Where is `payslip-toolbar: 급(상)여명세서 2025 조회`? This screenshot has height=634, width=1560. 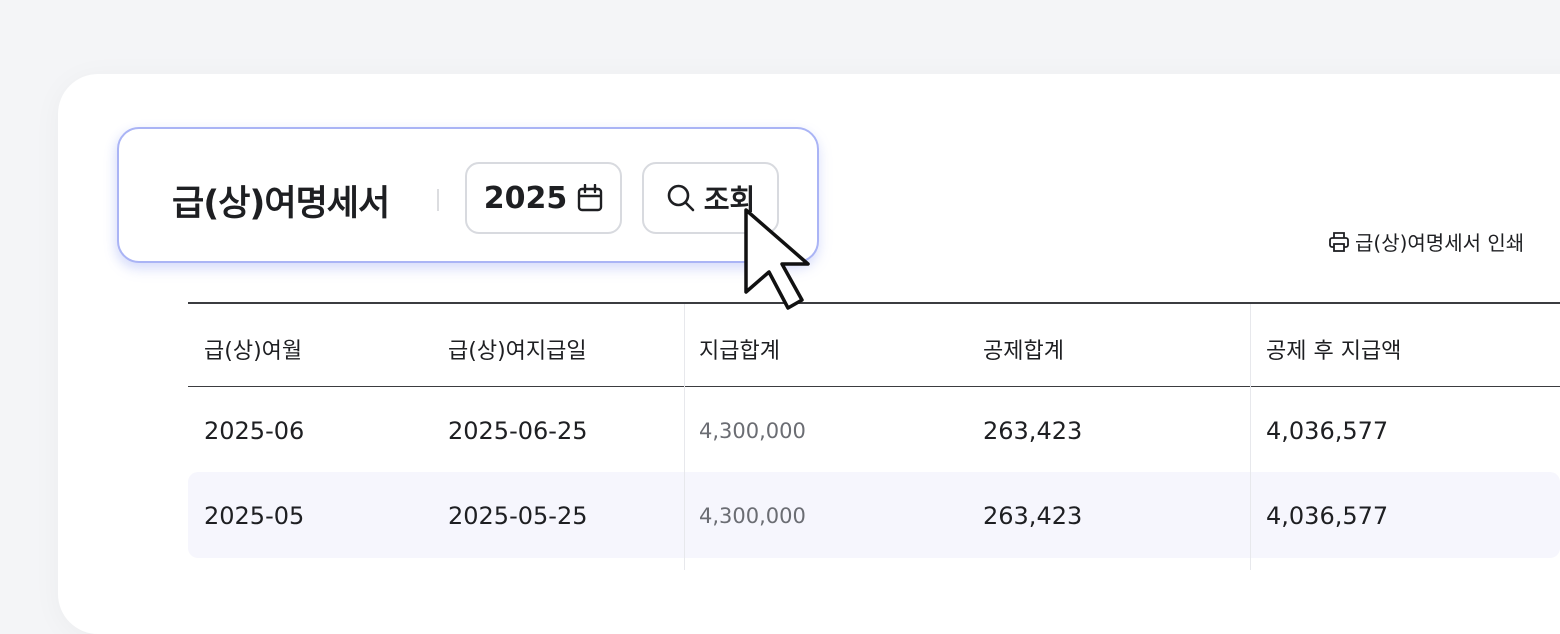 payslip-toolbar: 급(상)여명세서 2025 조회 is located at coordinates (468, 195).